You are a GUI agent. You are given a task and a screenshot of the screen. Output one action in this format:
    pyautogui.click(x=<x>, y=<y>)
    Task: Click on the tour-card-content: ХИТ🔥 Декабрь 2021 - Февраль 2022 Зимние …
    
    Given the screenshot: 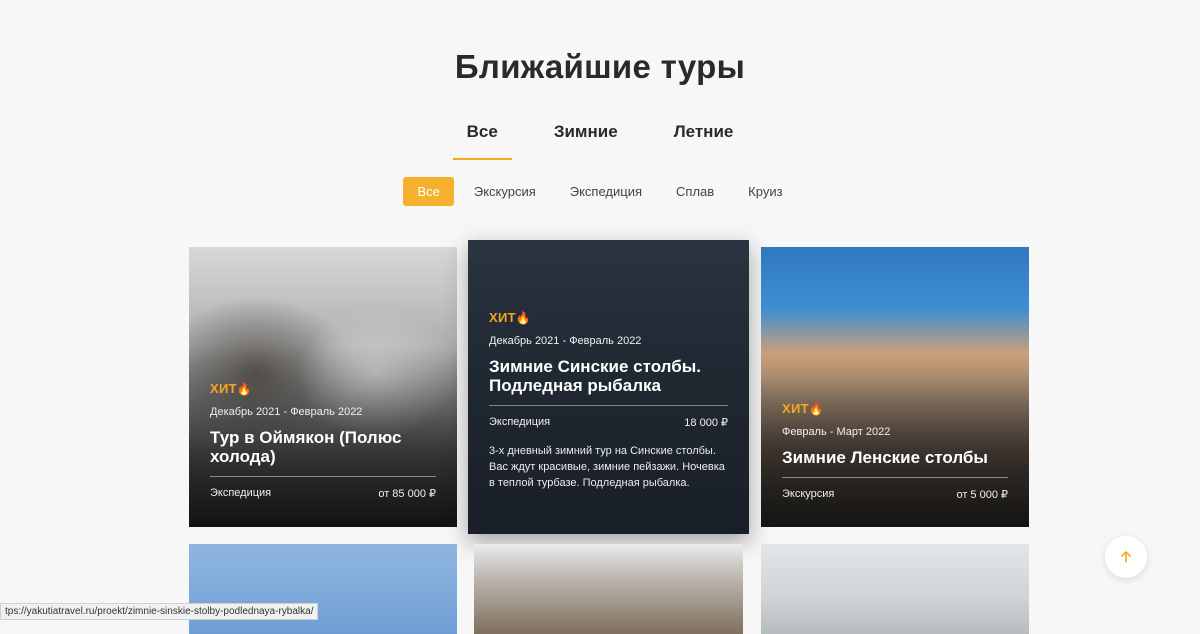 What is the action you would take?
    pyautogui.click(x=608, y=400)
    